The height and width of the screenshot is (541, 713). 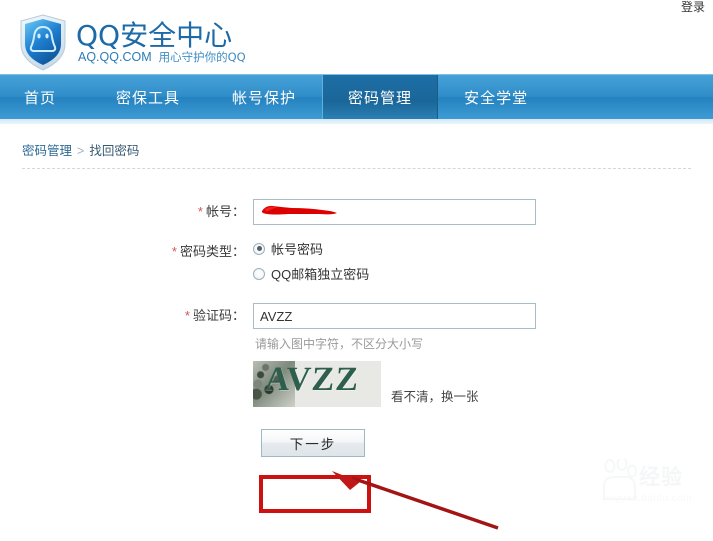 What do you see at coordinates (356, 44) in the screenshot?
I see `site-header: QQ安全中心 AQ.QQ.COM 用心守护你的QQ` at bounding box center [356, 44].